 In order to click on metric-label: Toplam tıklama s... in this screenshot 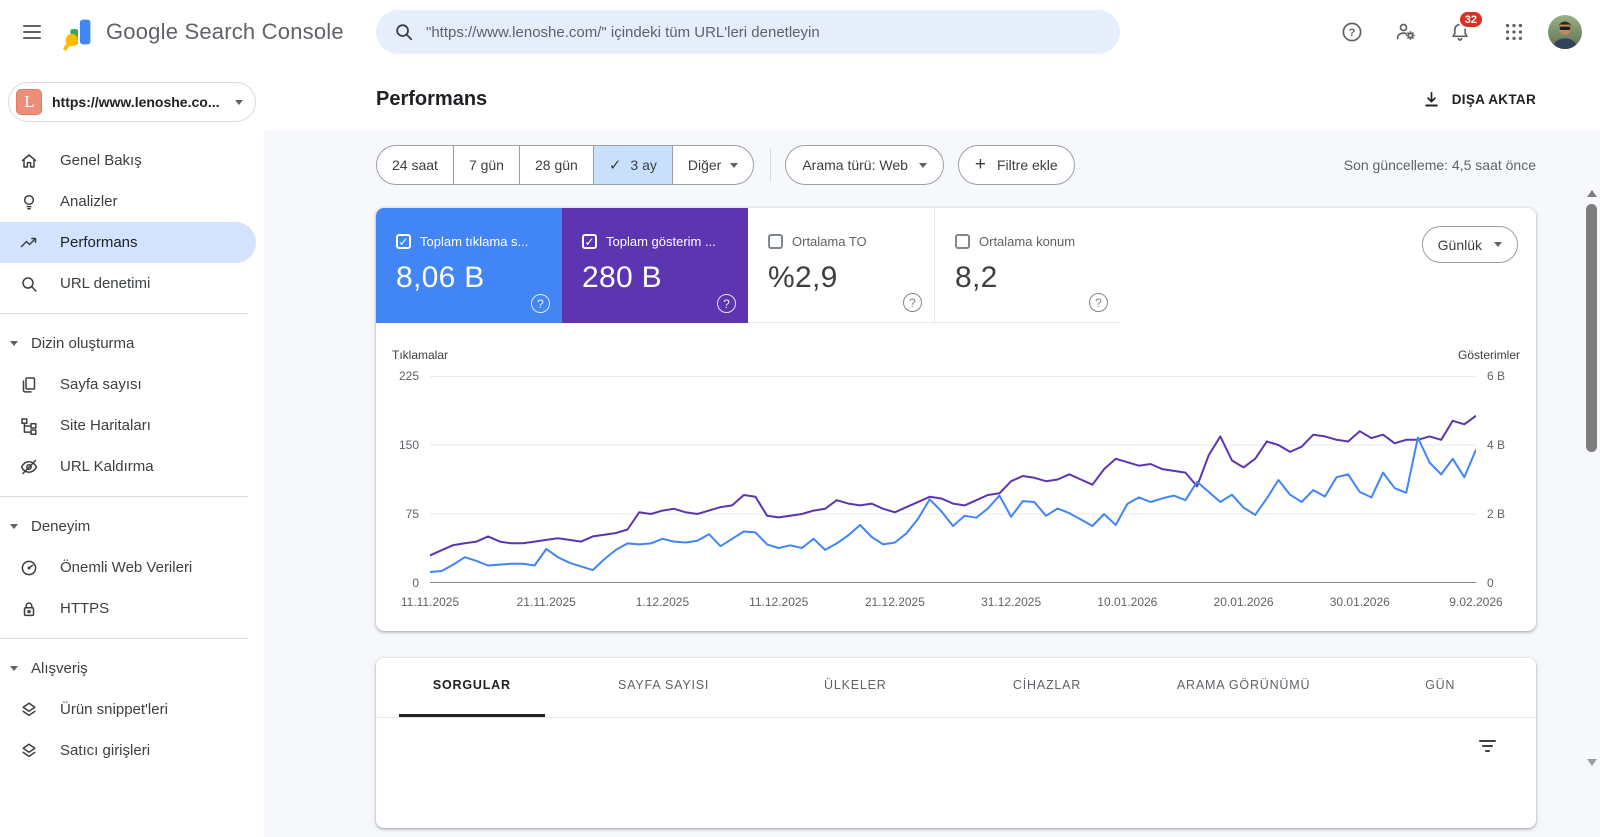, I will do `click(474, 241)`.